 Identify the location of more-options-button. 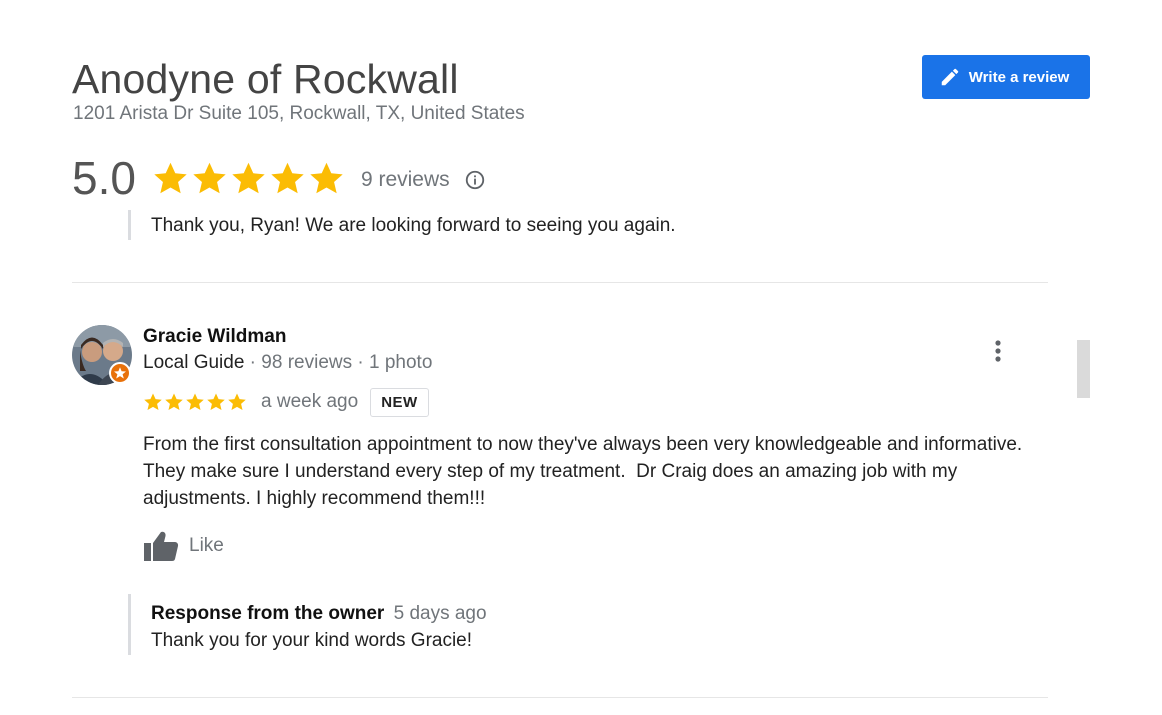
(998, 351).